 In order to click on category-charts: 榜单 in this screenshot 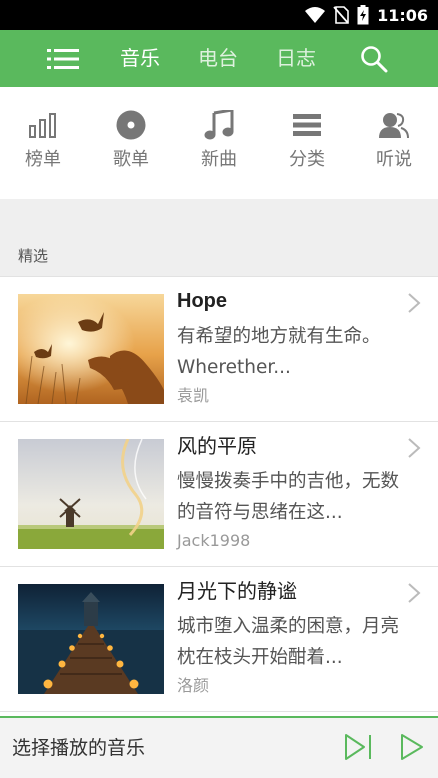, I will do `click(43, 140)`.